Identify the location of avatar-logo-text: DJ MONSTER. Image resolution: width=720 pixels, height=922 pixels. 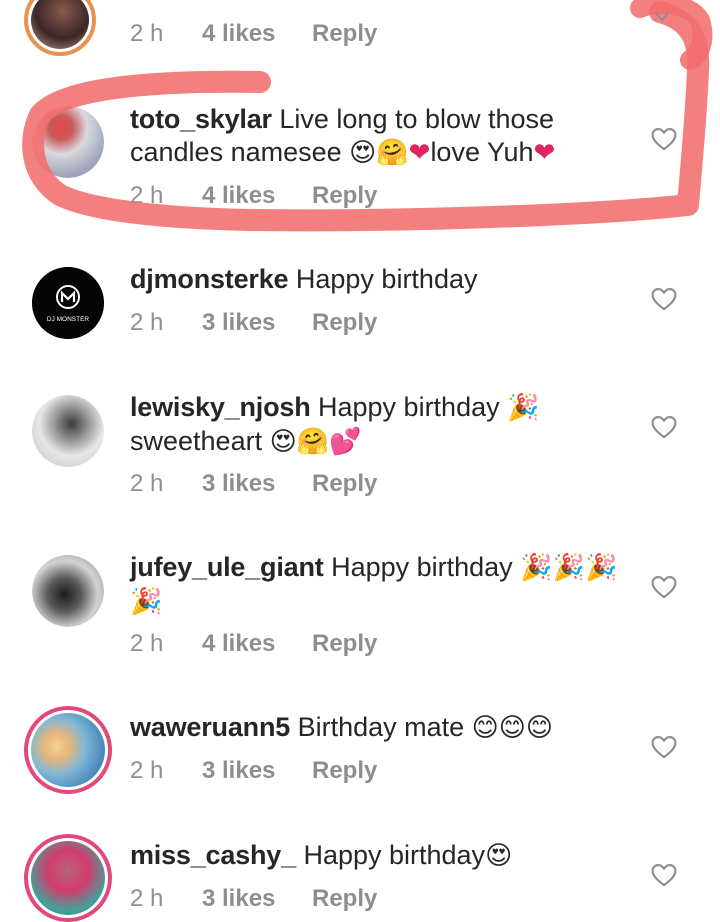
(68, 319).